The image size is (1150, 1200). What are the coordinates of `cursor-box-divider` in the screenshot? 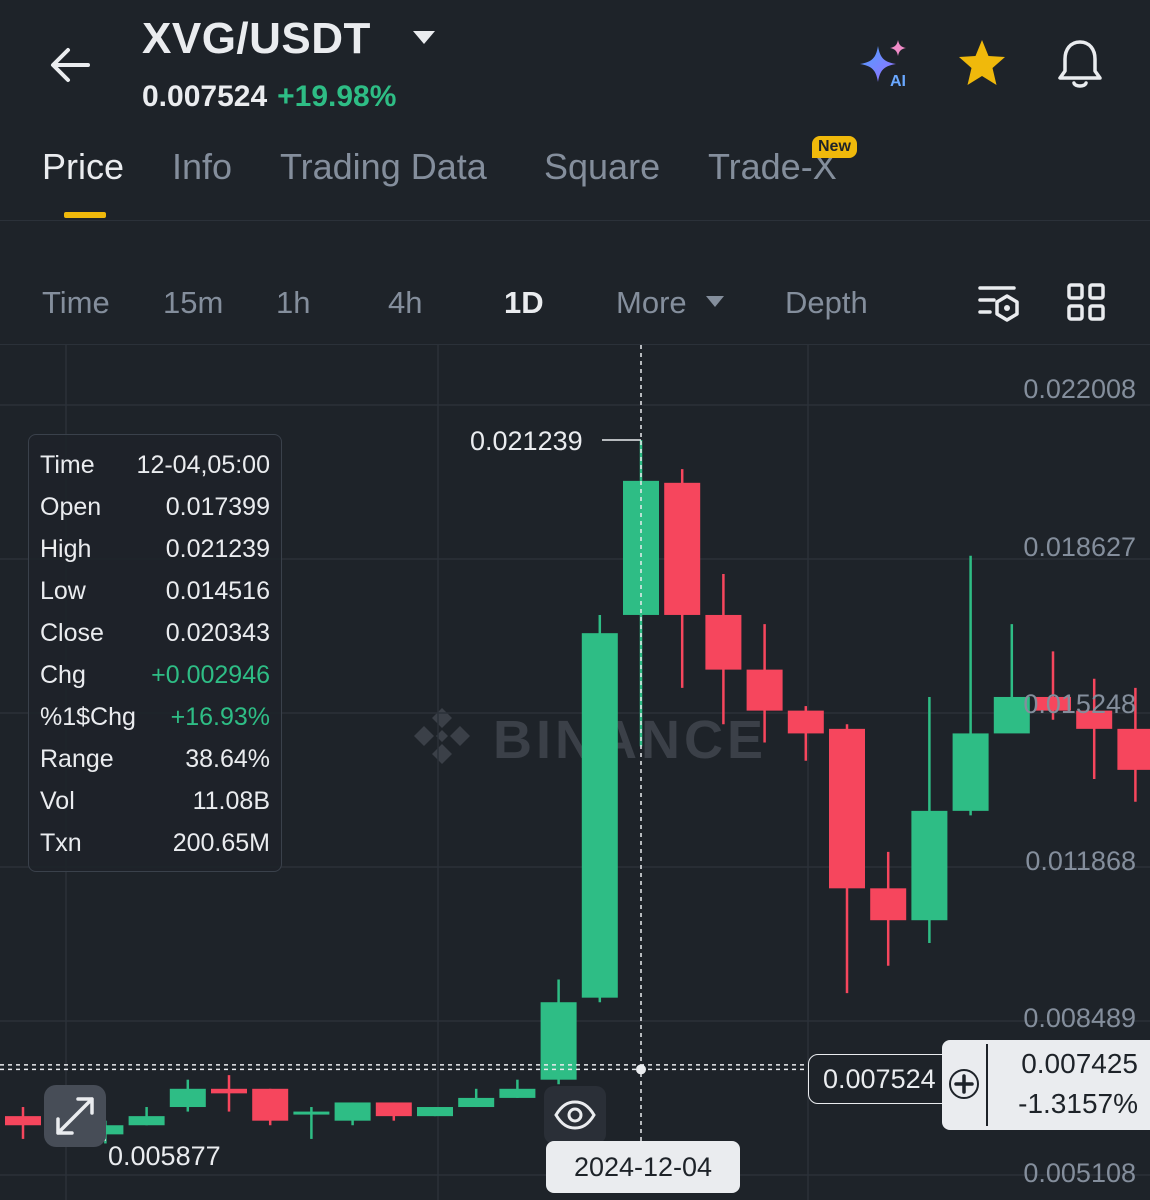 It's located at (987, 1085).